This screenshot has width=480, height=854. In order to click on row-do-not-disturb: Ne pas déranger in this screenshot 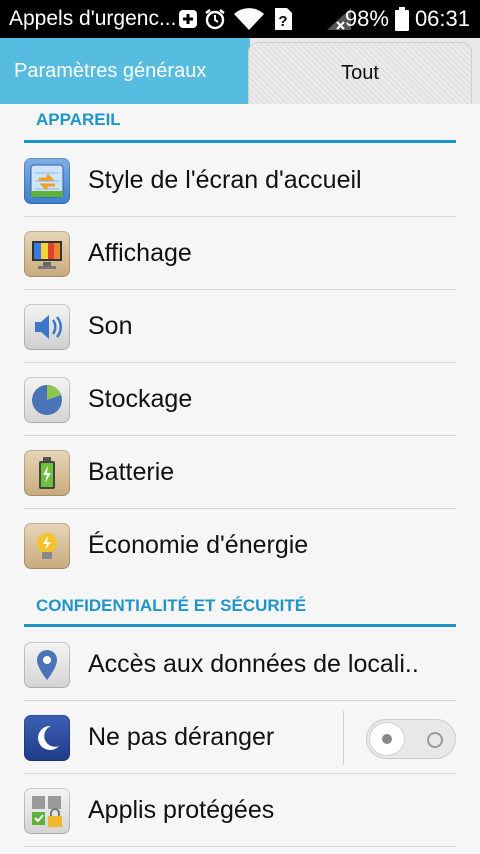, I will do `click(240, 737)`.